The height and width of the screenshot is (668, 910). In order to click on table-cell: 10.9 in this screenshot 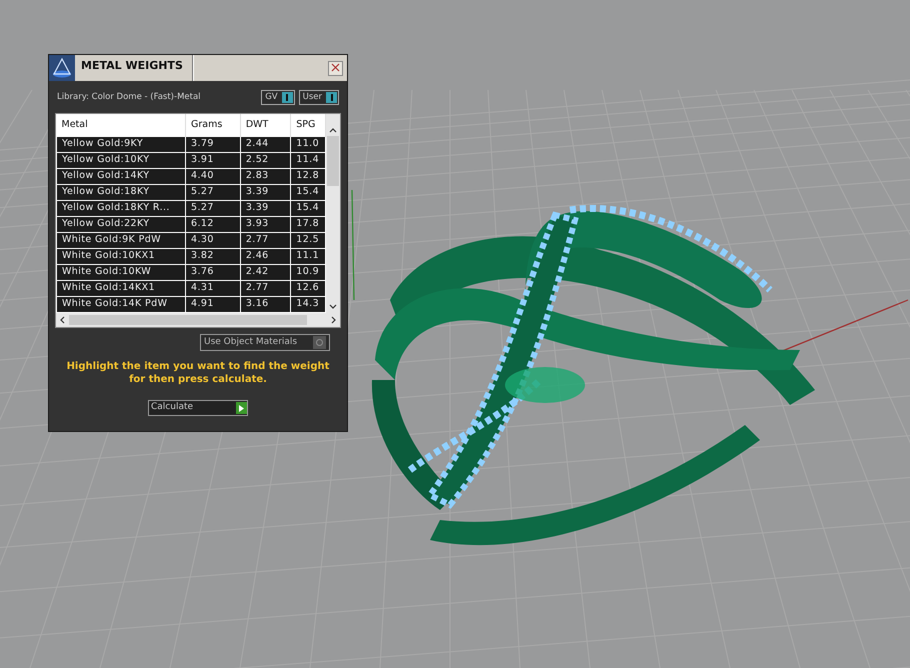, I will do `click(308, 272)`.